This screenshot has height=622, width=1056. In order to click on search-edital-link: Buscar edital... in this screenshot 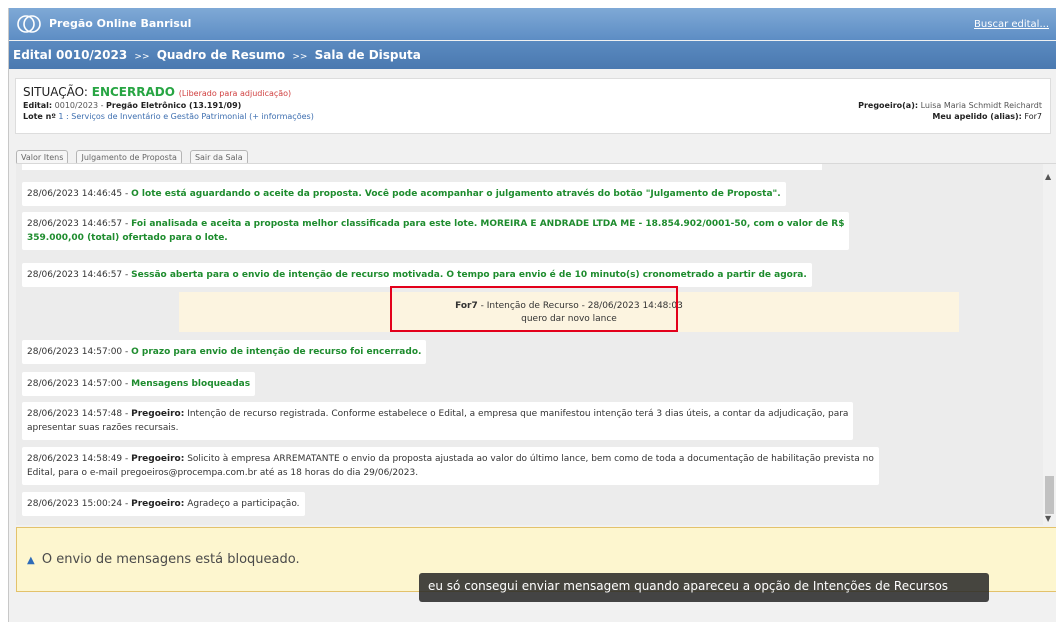, I will do `click(1011, 24)`.